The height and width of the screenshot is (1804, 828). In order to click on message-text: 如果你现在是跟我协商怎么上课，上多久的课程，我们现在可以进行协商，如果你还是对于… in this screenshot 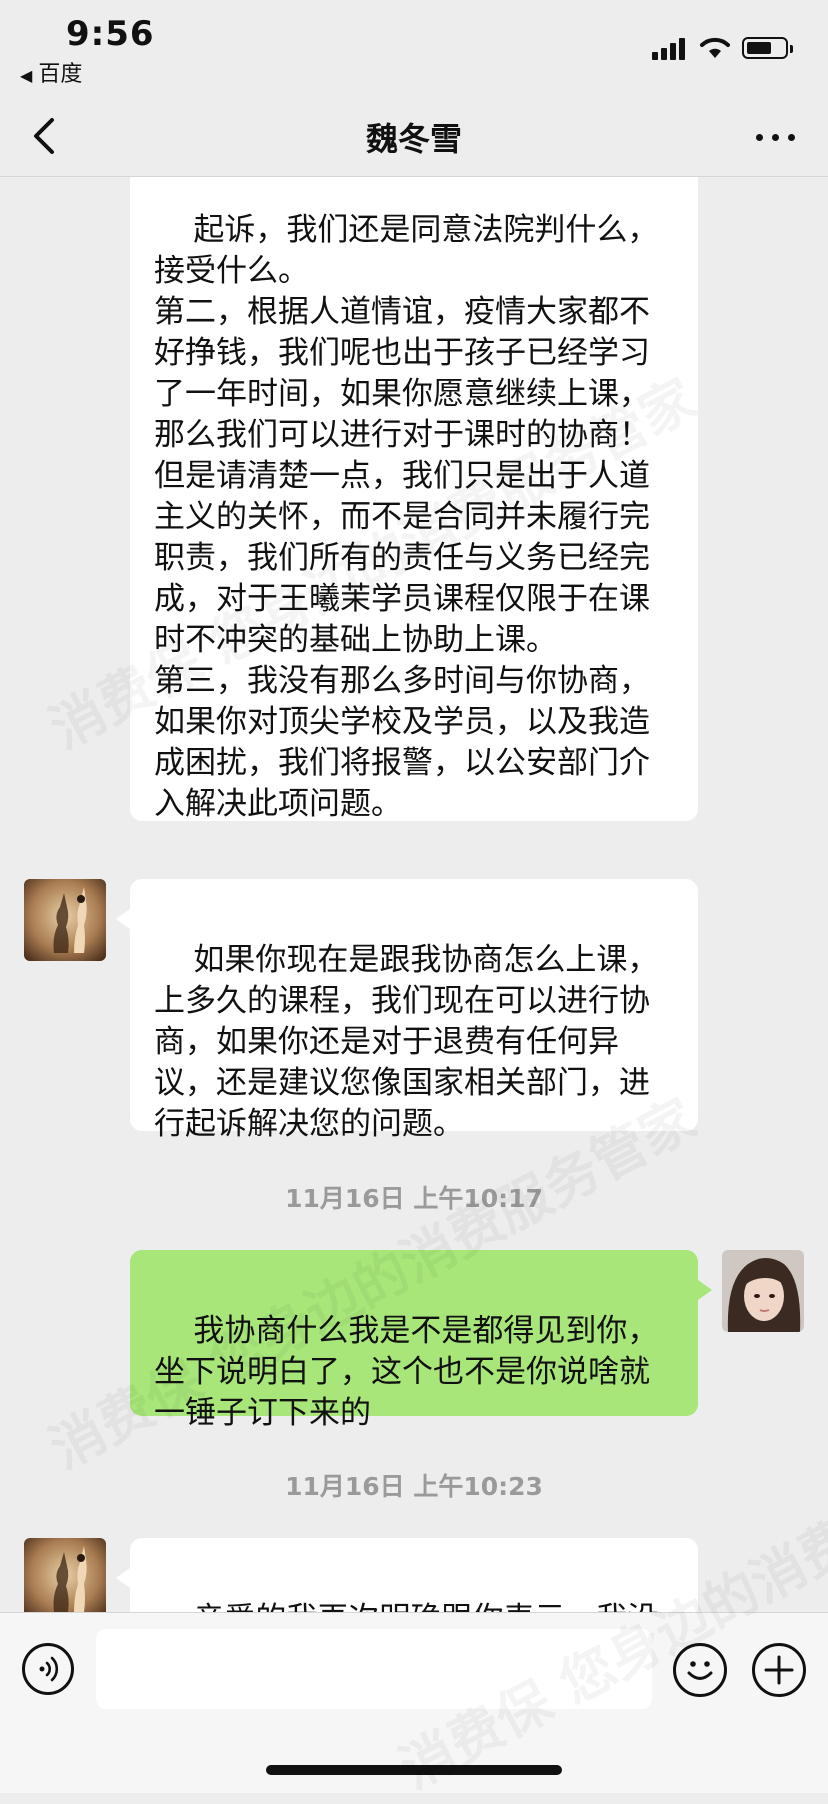, I will do `click(406, 1042)`.